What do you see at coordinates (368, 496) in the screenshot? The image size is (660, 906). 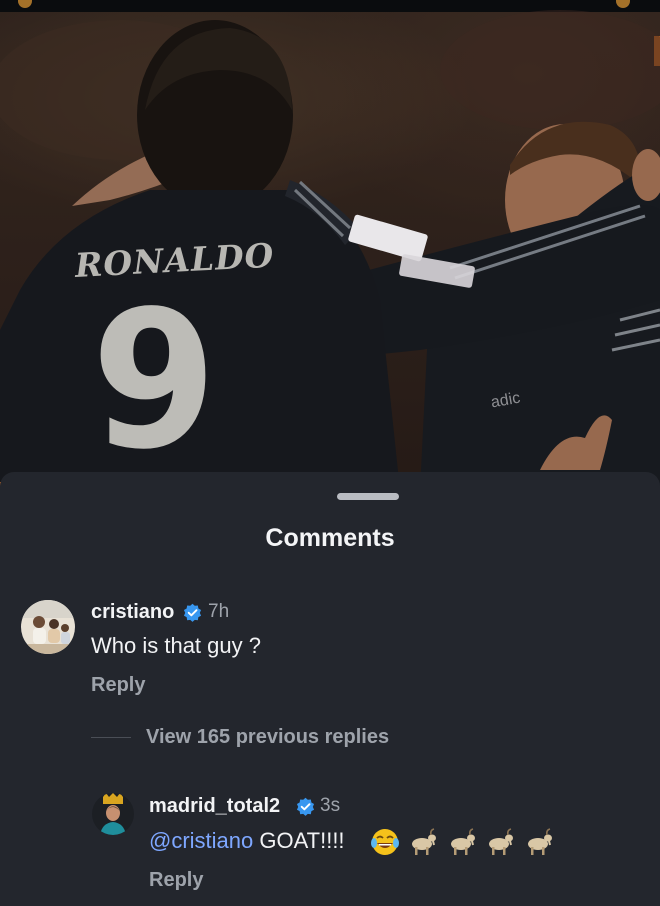 I see `sheet-drag-handle` at bounding box center [368, 496].